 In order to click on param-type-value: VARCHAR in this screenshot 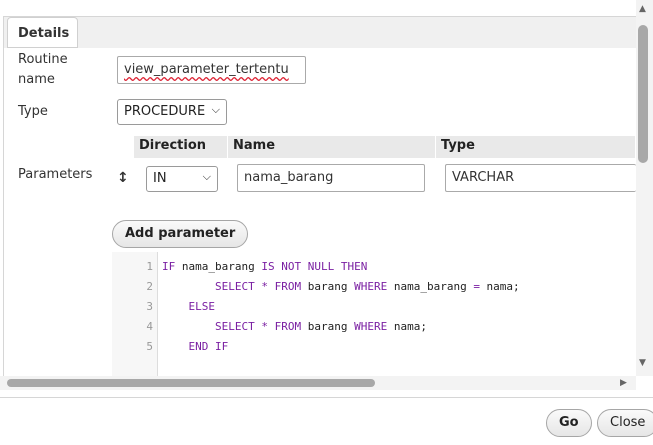, I will do `click(483, 177)`.